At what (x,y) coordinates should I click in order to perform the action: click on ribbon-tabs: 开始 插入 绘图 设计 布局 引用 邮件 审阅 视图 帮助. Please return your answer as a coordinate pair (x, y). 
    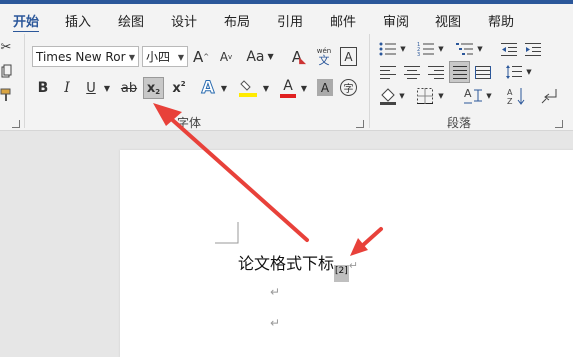
    Looking at the image, I should click on (286, 19).